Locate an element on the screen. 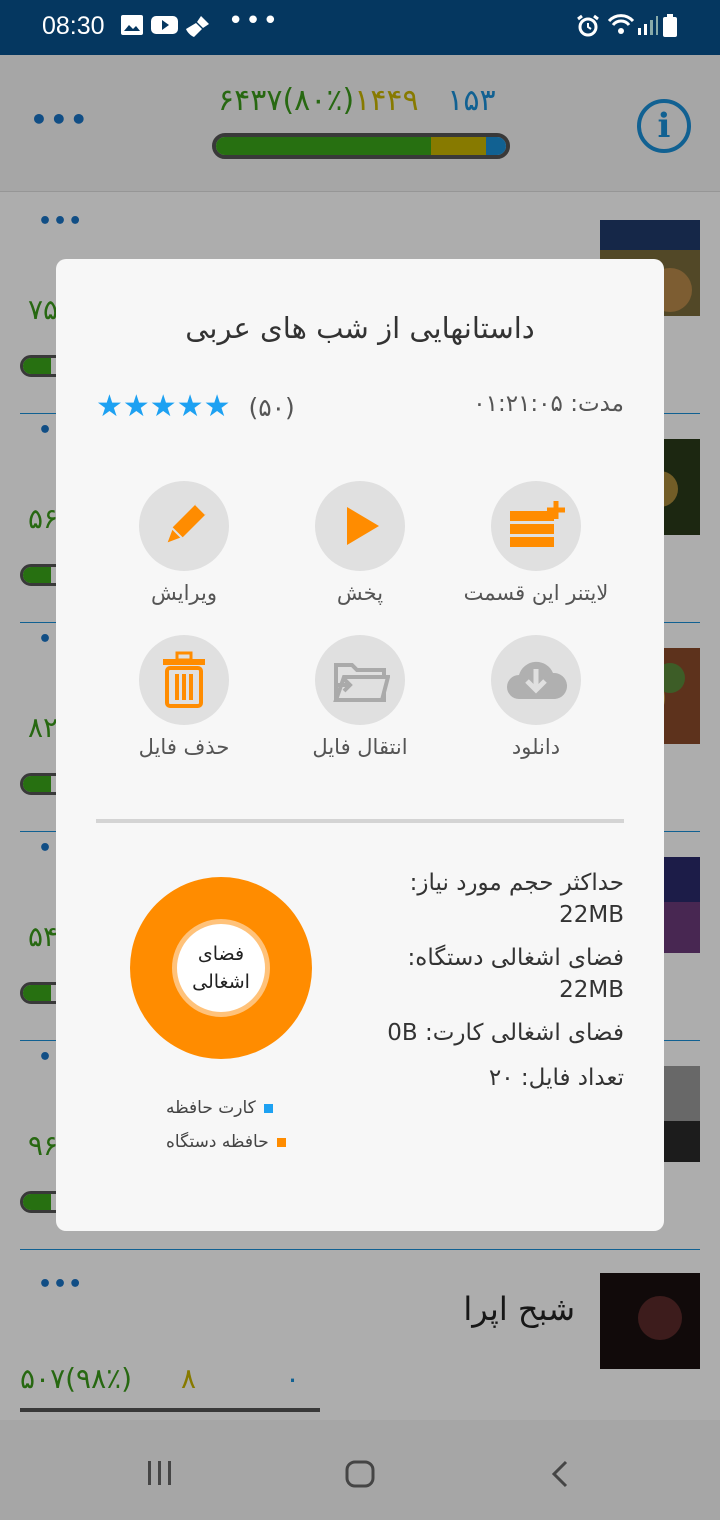 Image resolution: width=720 pixels, height=1520 pixels. legend-card: کارت حافظه is located at coordinates (219, 1108).